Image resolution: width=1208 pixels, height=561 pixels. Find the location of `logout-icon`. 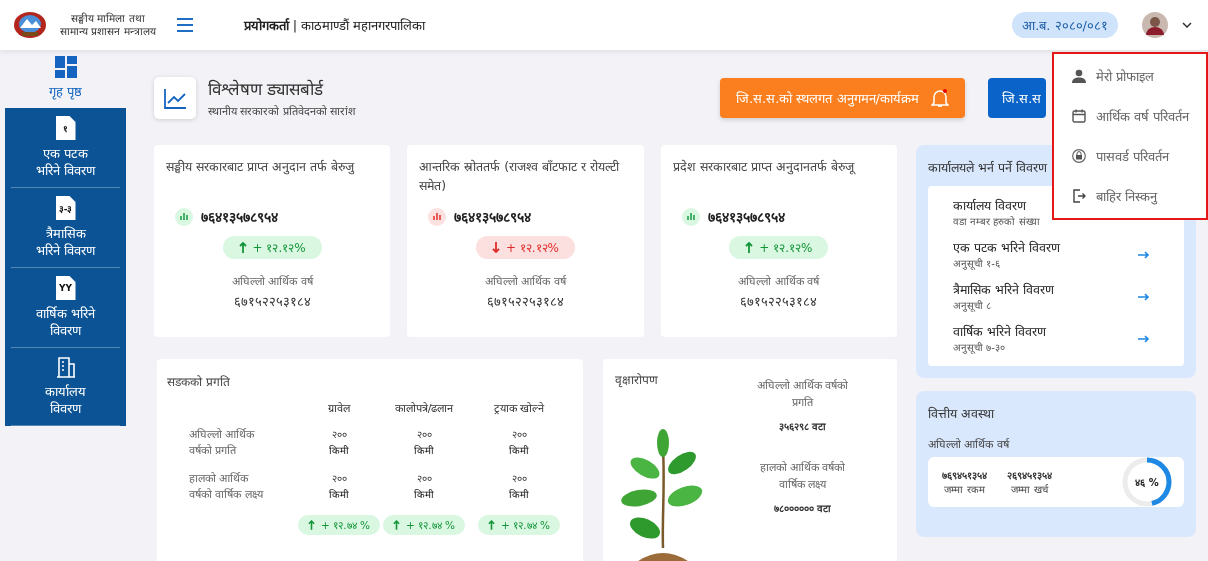

logout-icon is located at coordinates (1079, 196).